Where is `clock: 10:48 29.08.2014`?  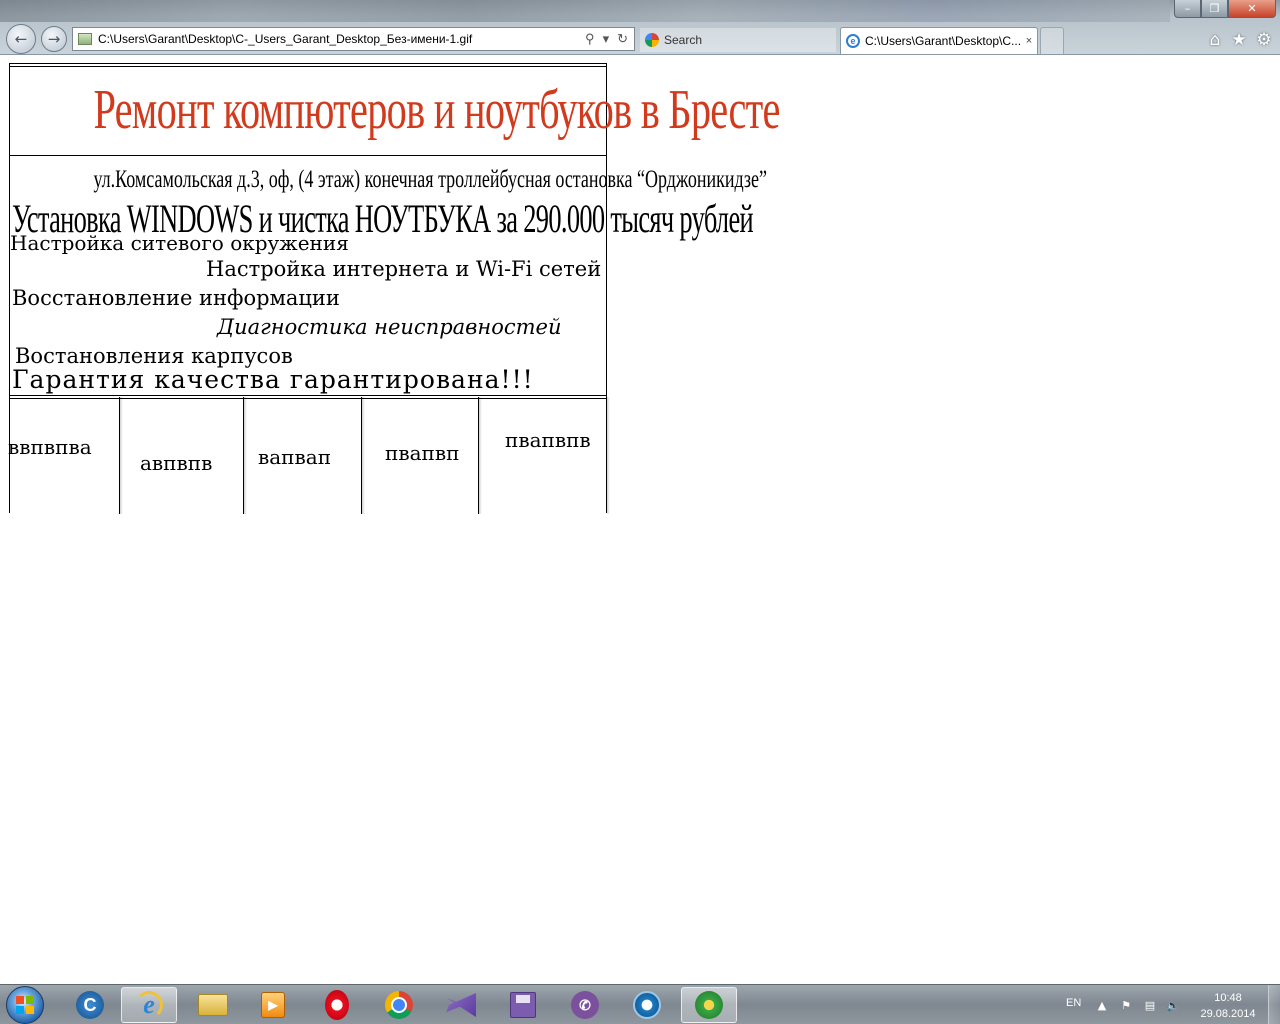 clock: 10:48 29.08.2014 is located at coordinates (1228, 1006).